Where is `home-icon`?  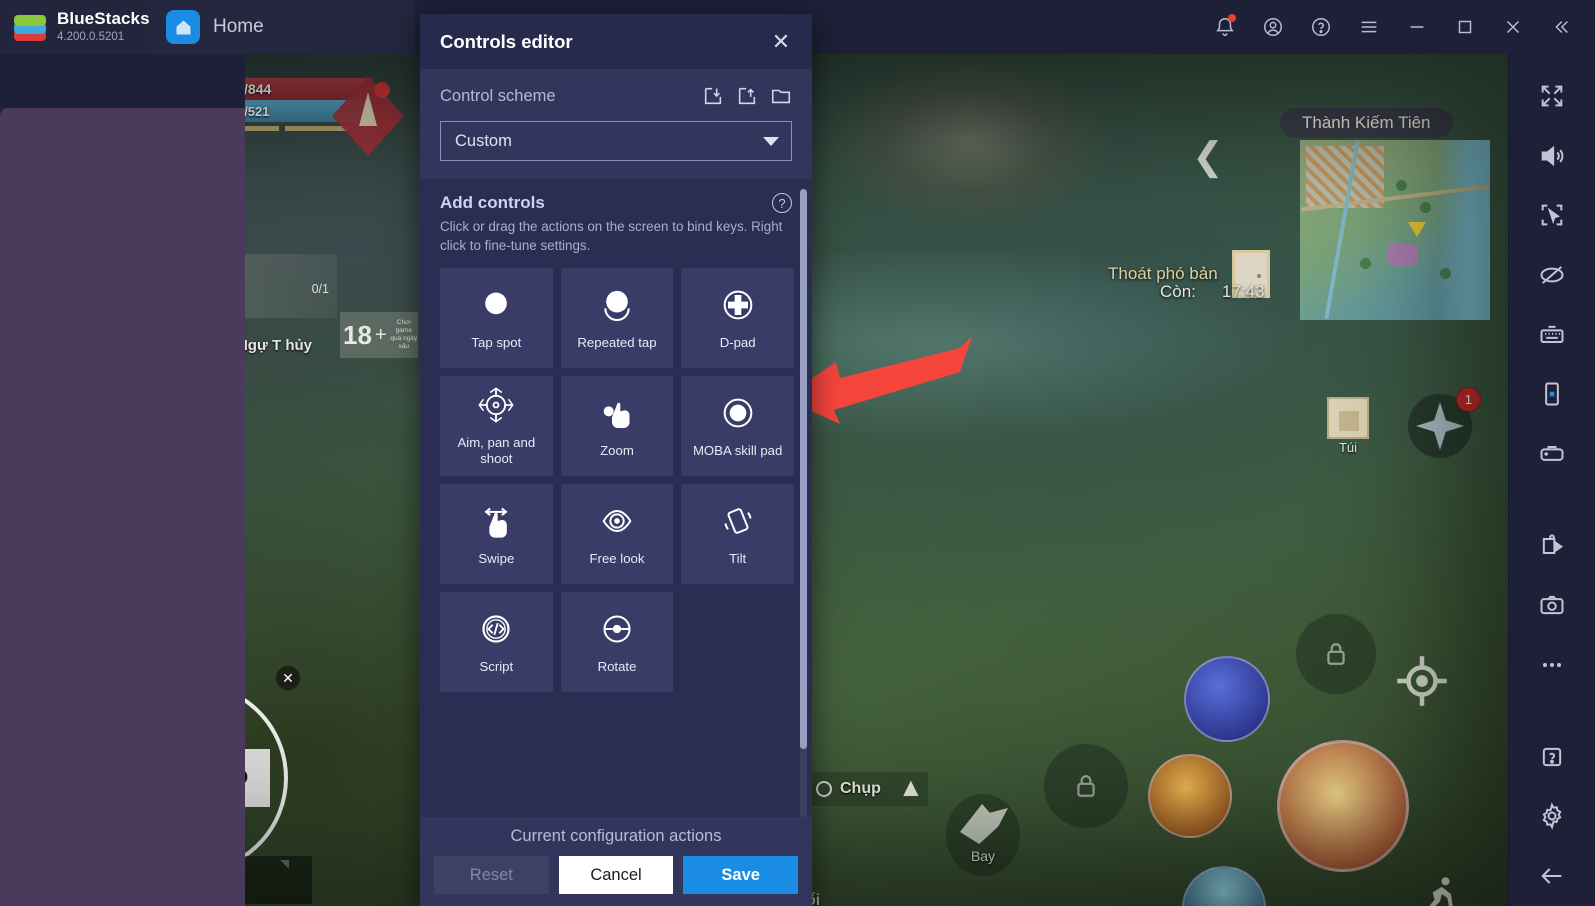
home-icon is located at coordinates (183, 27).